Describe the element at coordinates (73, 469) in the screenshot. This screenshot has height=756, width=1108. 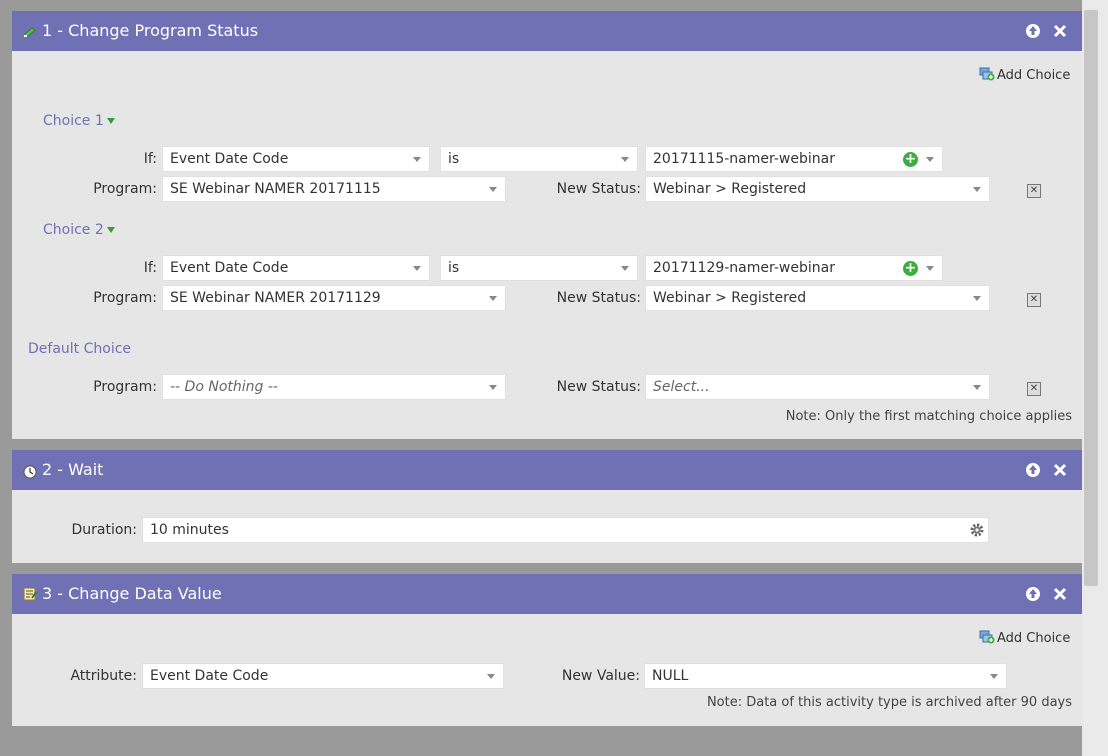
I see `flow-step-title: 2 - Wait` at that location.